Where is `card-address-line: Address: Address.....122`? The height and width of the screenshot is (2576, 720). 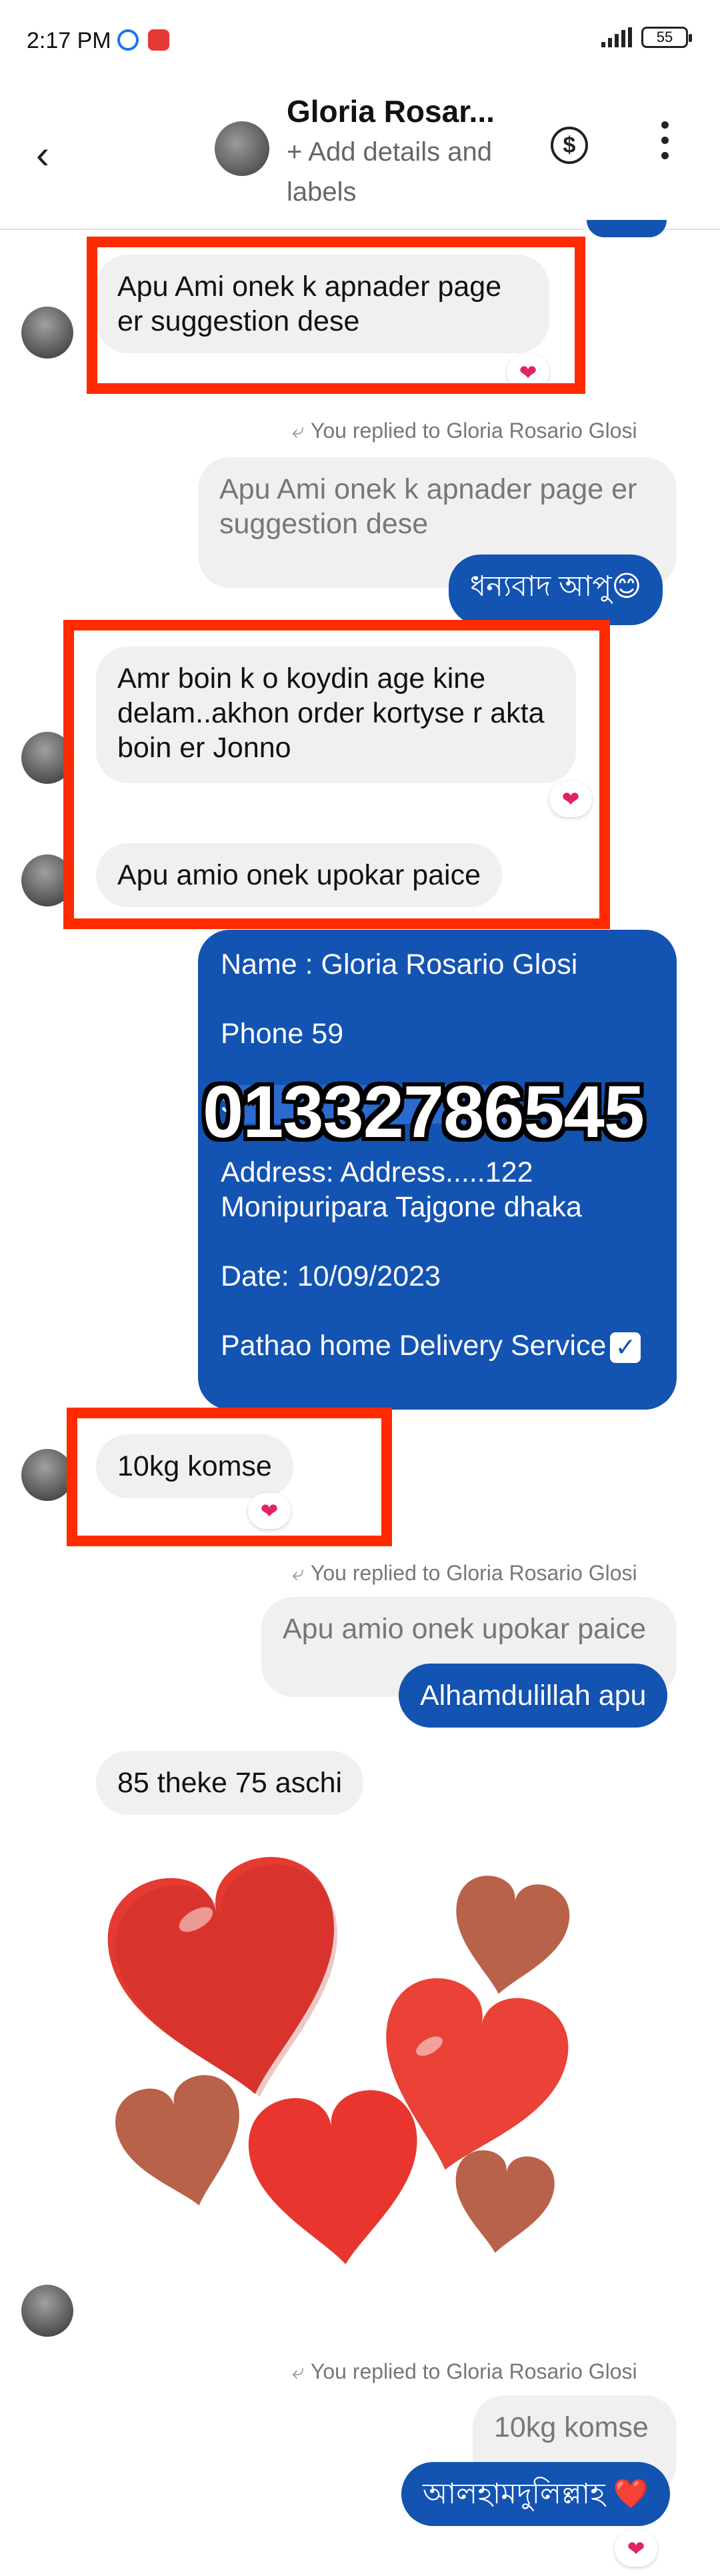 card-address-line: Address: Address.....122 is located at coordinates (377, 1172).